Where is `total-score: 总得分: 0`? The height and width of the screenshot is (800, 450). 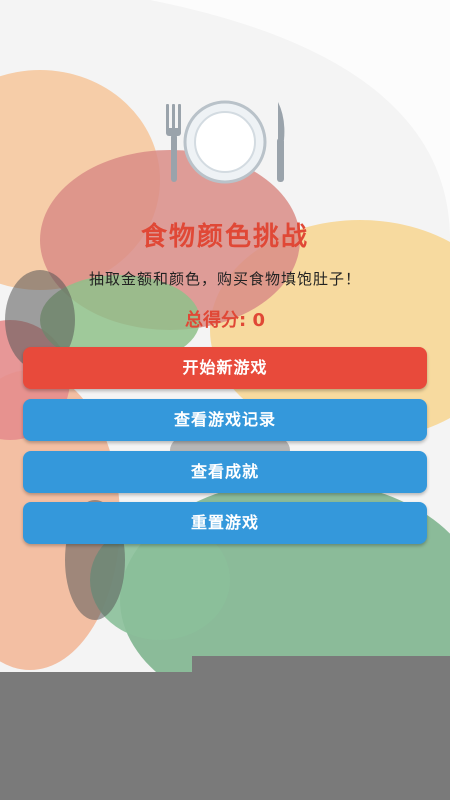 total-score: 总得分: 0 is located at coordinates (225, 320).